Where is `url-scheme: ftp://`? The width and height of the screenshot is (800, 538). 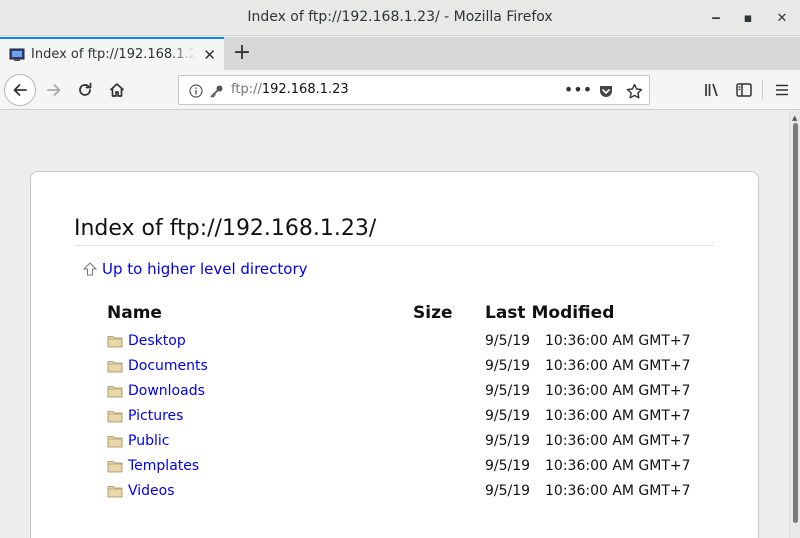
url-scheme: ftp:// is located at coordinates (246, 89).